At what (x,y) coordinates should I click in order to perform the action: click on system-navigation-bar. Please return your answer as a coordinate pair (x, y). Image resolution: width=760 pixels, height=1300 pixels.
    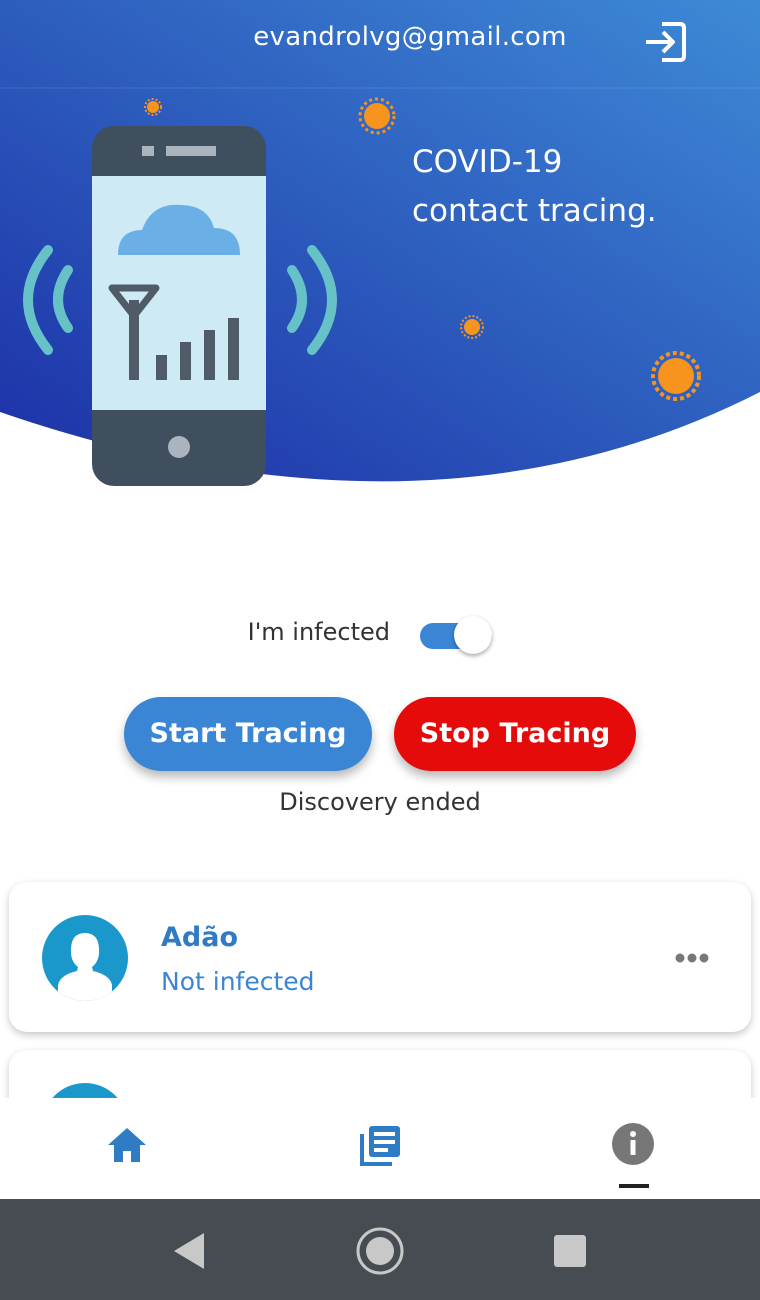
    Looking at the image, I should click on (380, 1249).